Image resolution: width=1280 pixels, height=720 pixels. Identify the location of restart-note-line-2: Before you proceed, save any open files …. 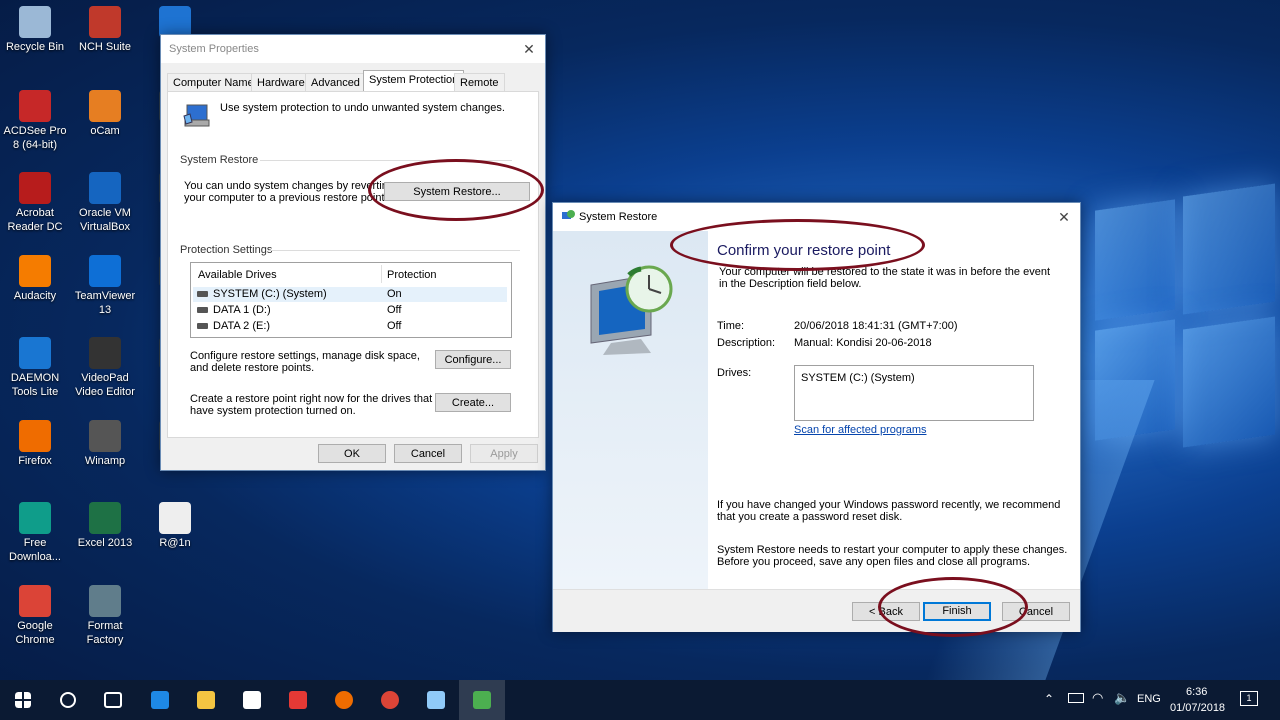
(874, 562).